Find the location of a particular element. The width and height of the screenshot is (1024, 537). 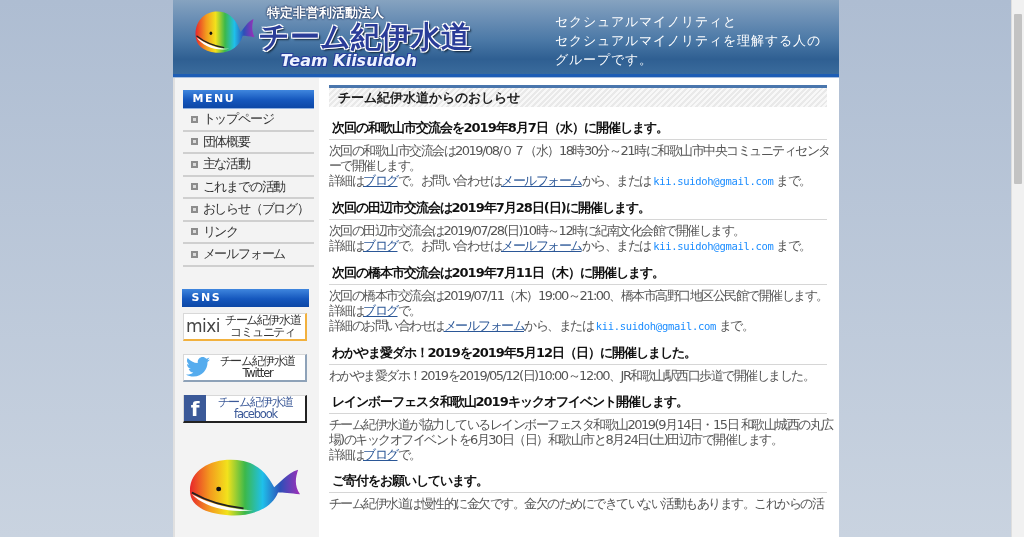

bird-icon is located at coordinates (198, 367).